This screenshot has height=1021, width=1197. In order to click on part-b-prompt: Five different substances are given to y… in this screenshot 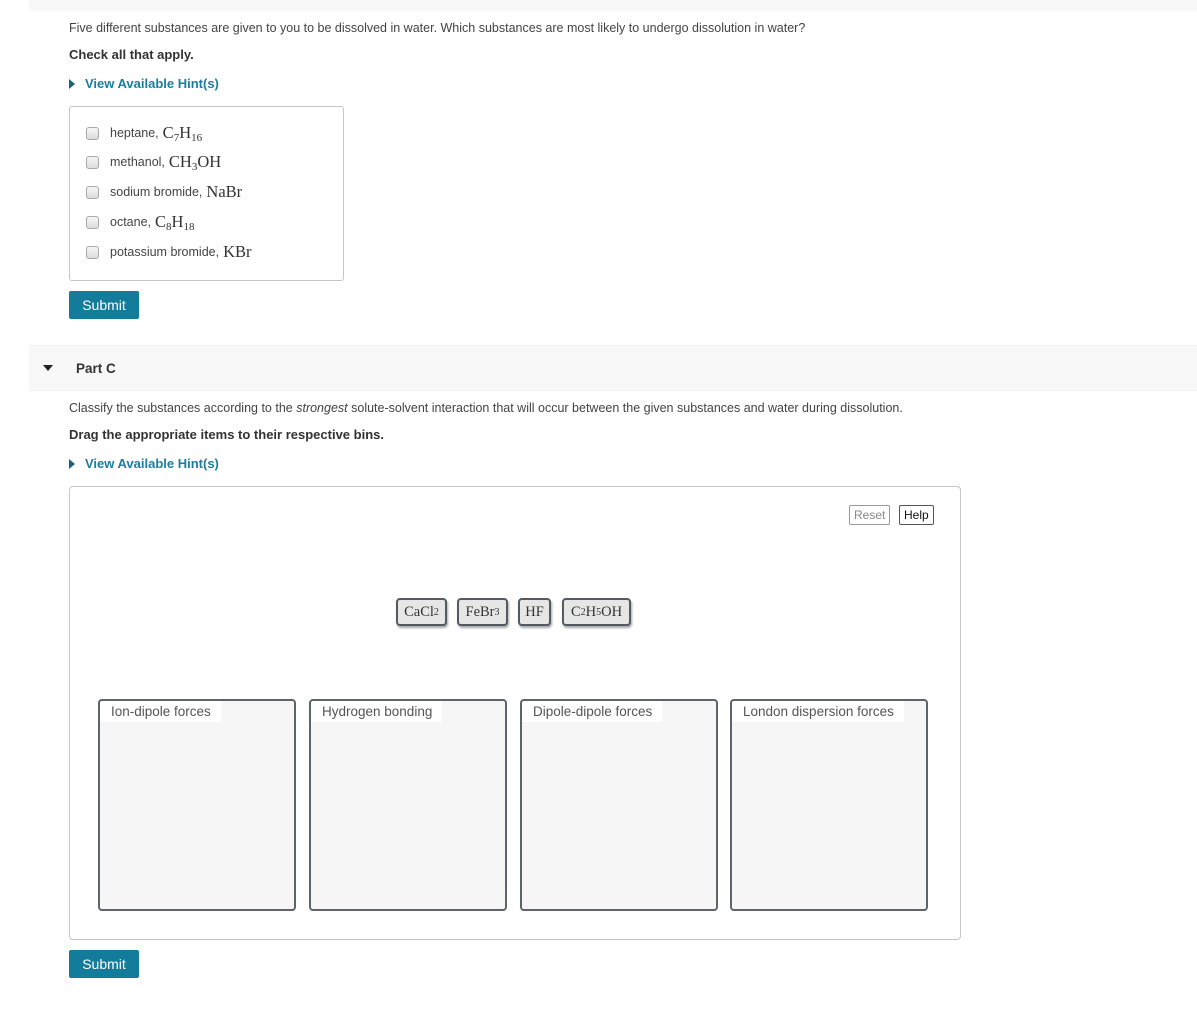, I will do `click(437, 28)`.